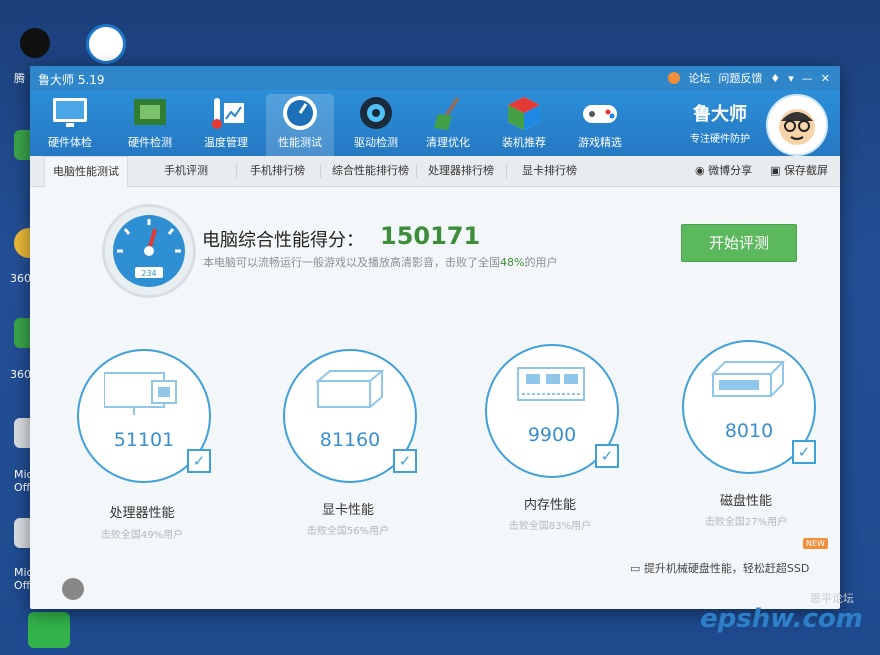 The image size is (880, 655). Describe the element at coordinates (376, 113) in the screenshot. I see `gear-icon` at that location.